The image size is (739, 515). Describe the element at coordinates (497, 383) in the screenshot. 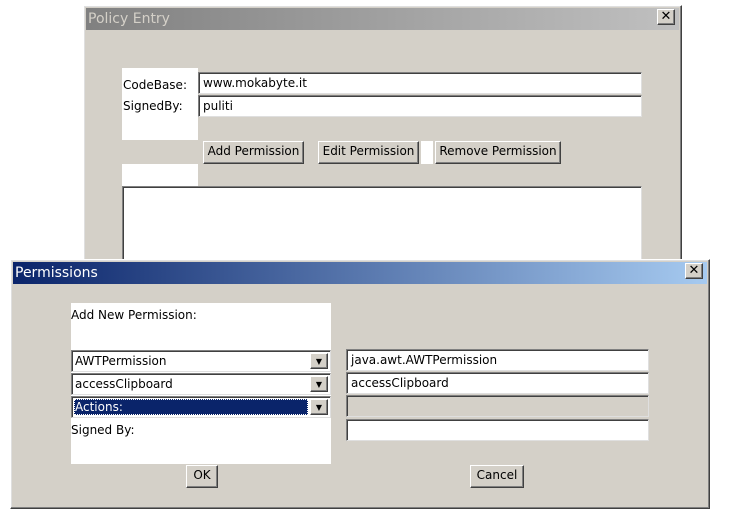

I see `target-name-input: accessClipboard` at that location.